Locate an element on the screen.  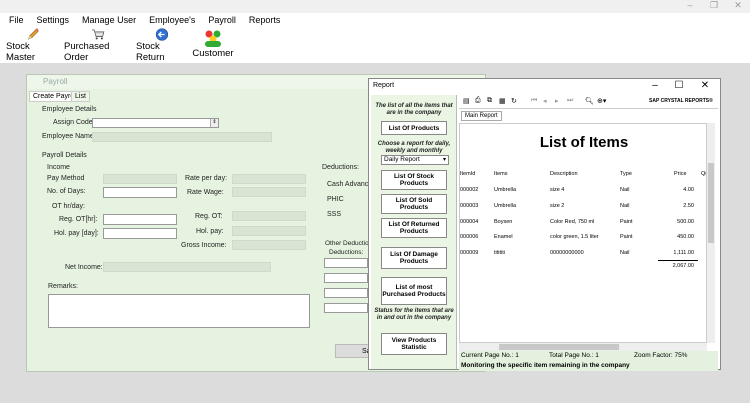
first-page-icon: ⏮ is located at coordinates (534, 101).